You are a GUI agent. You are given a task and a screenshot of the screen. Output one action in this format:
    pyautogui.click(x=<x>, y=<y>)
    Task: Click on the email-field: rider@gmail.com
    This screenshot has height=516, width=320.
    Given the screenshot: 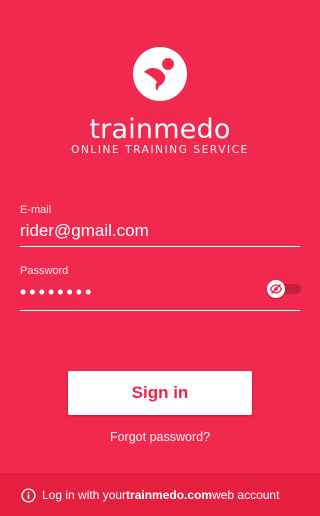 What is the action you would take?
    pyautogui.click(x=84, y=231)
    